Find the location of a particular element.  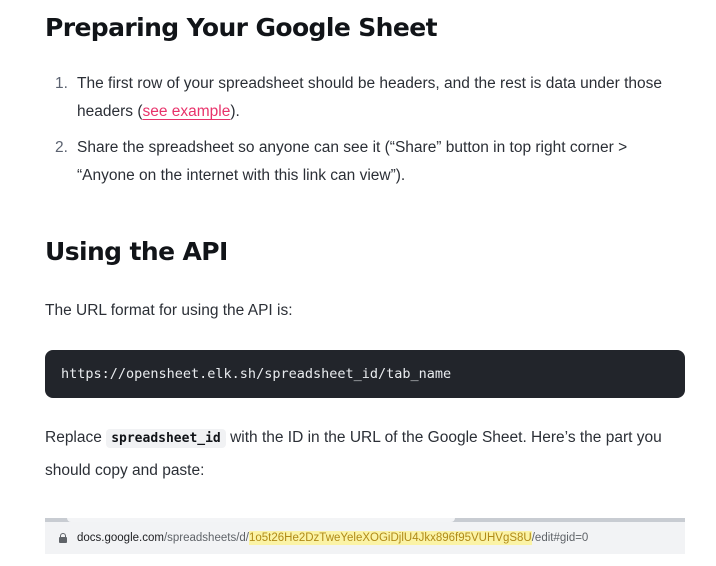

url-domain: docs.google.com is located at coordinates (120, 538).